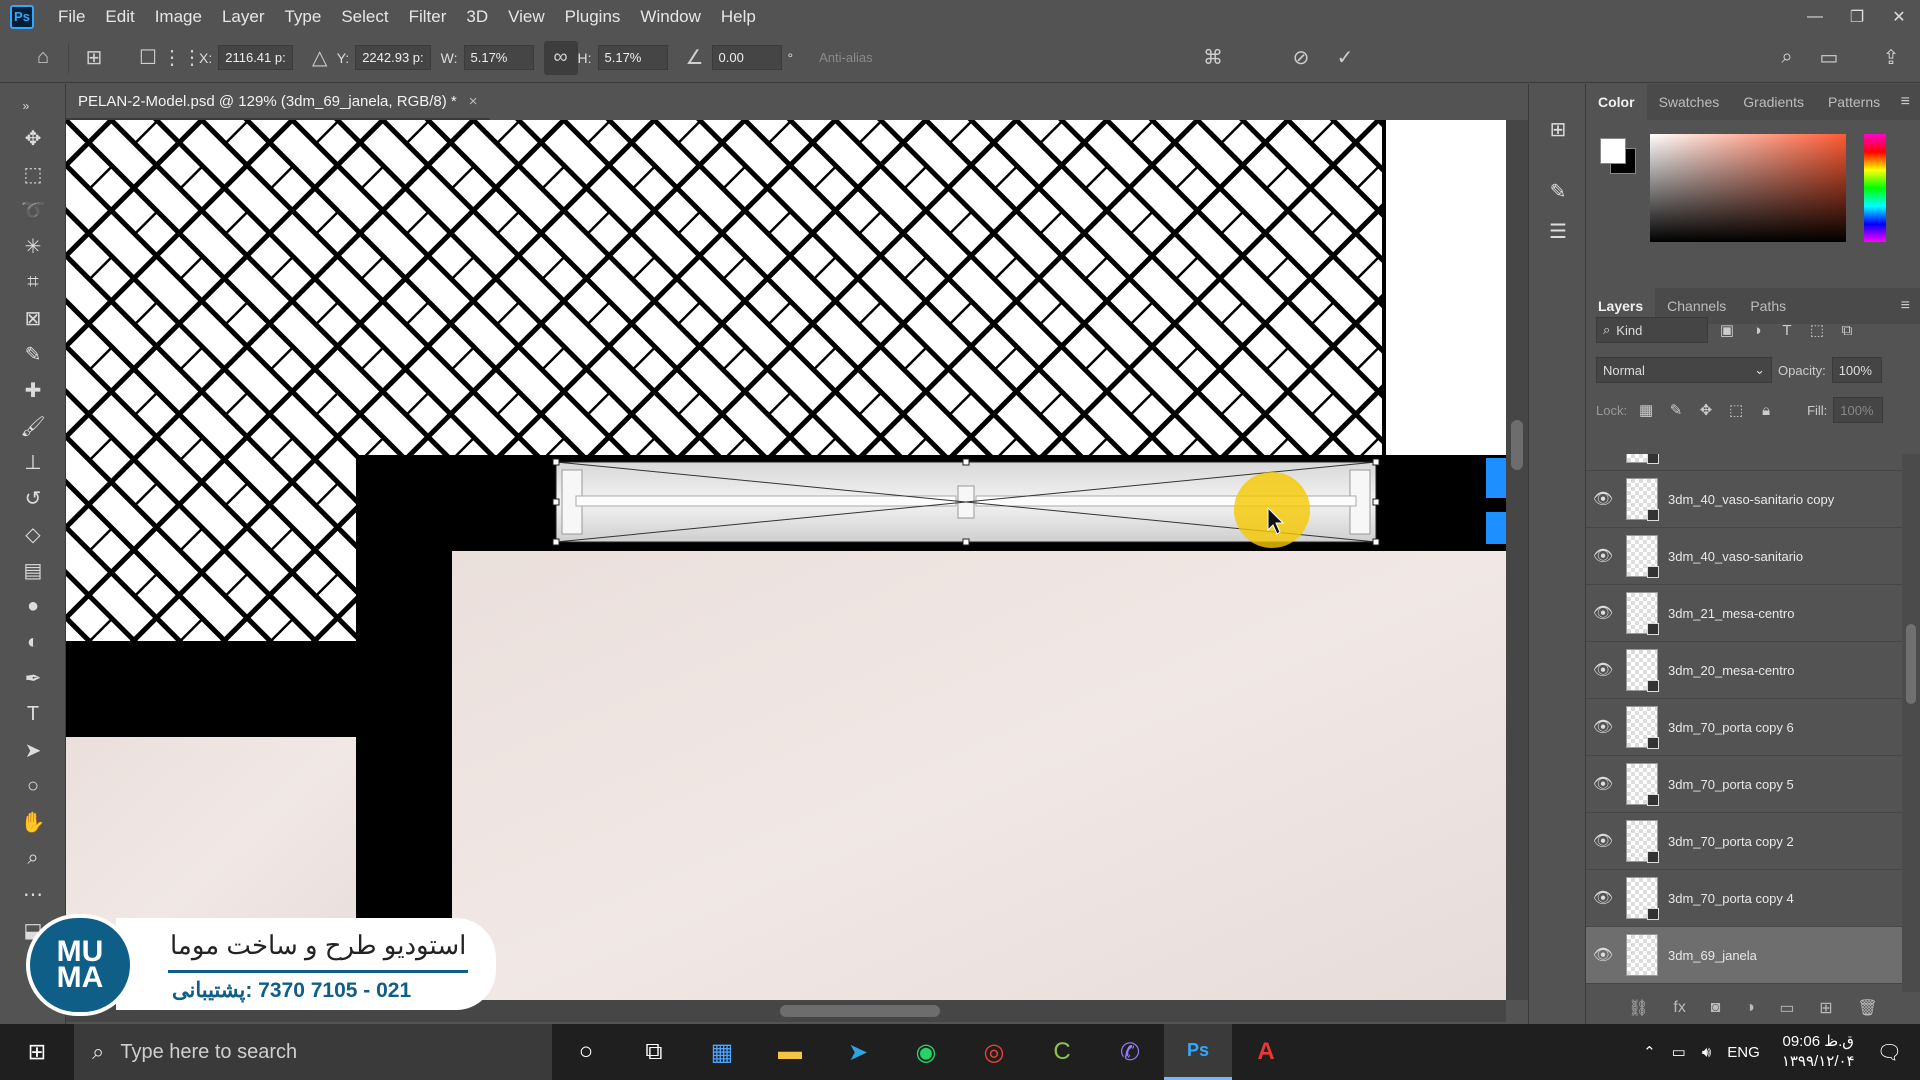  I want to click on filter-type-icon: T, so click(1787, 330).